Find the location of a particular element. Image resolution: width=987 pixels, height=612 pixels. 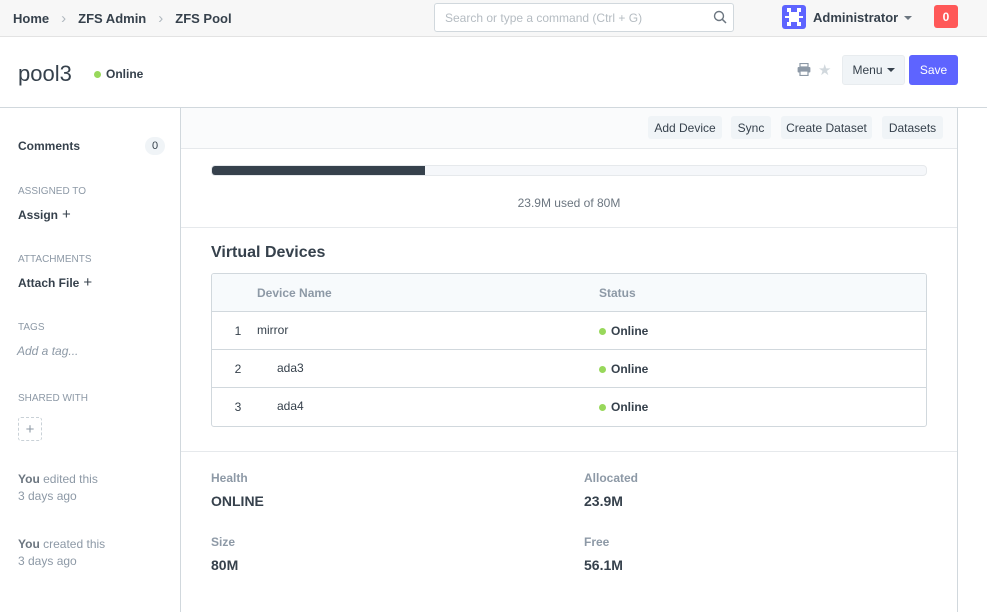

usage-progress-bar is located at coordinates (569, 170).